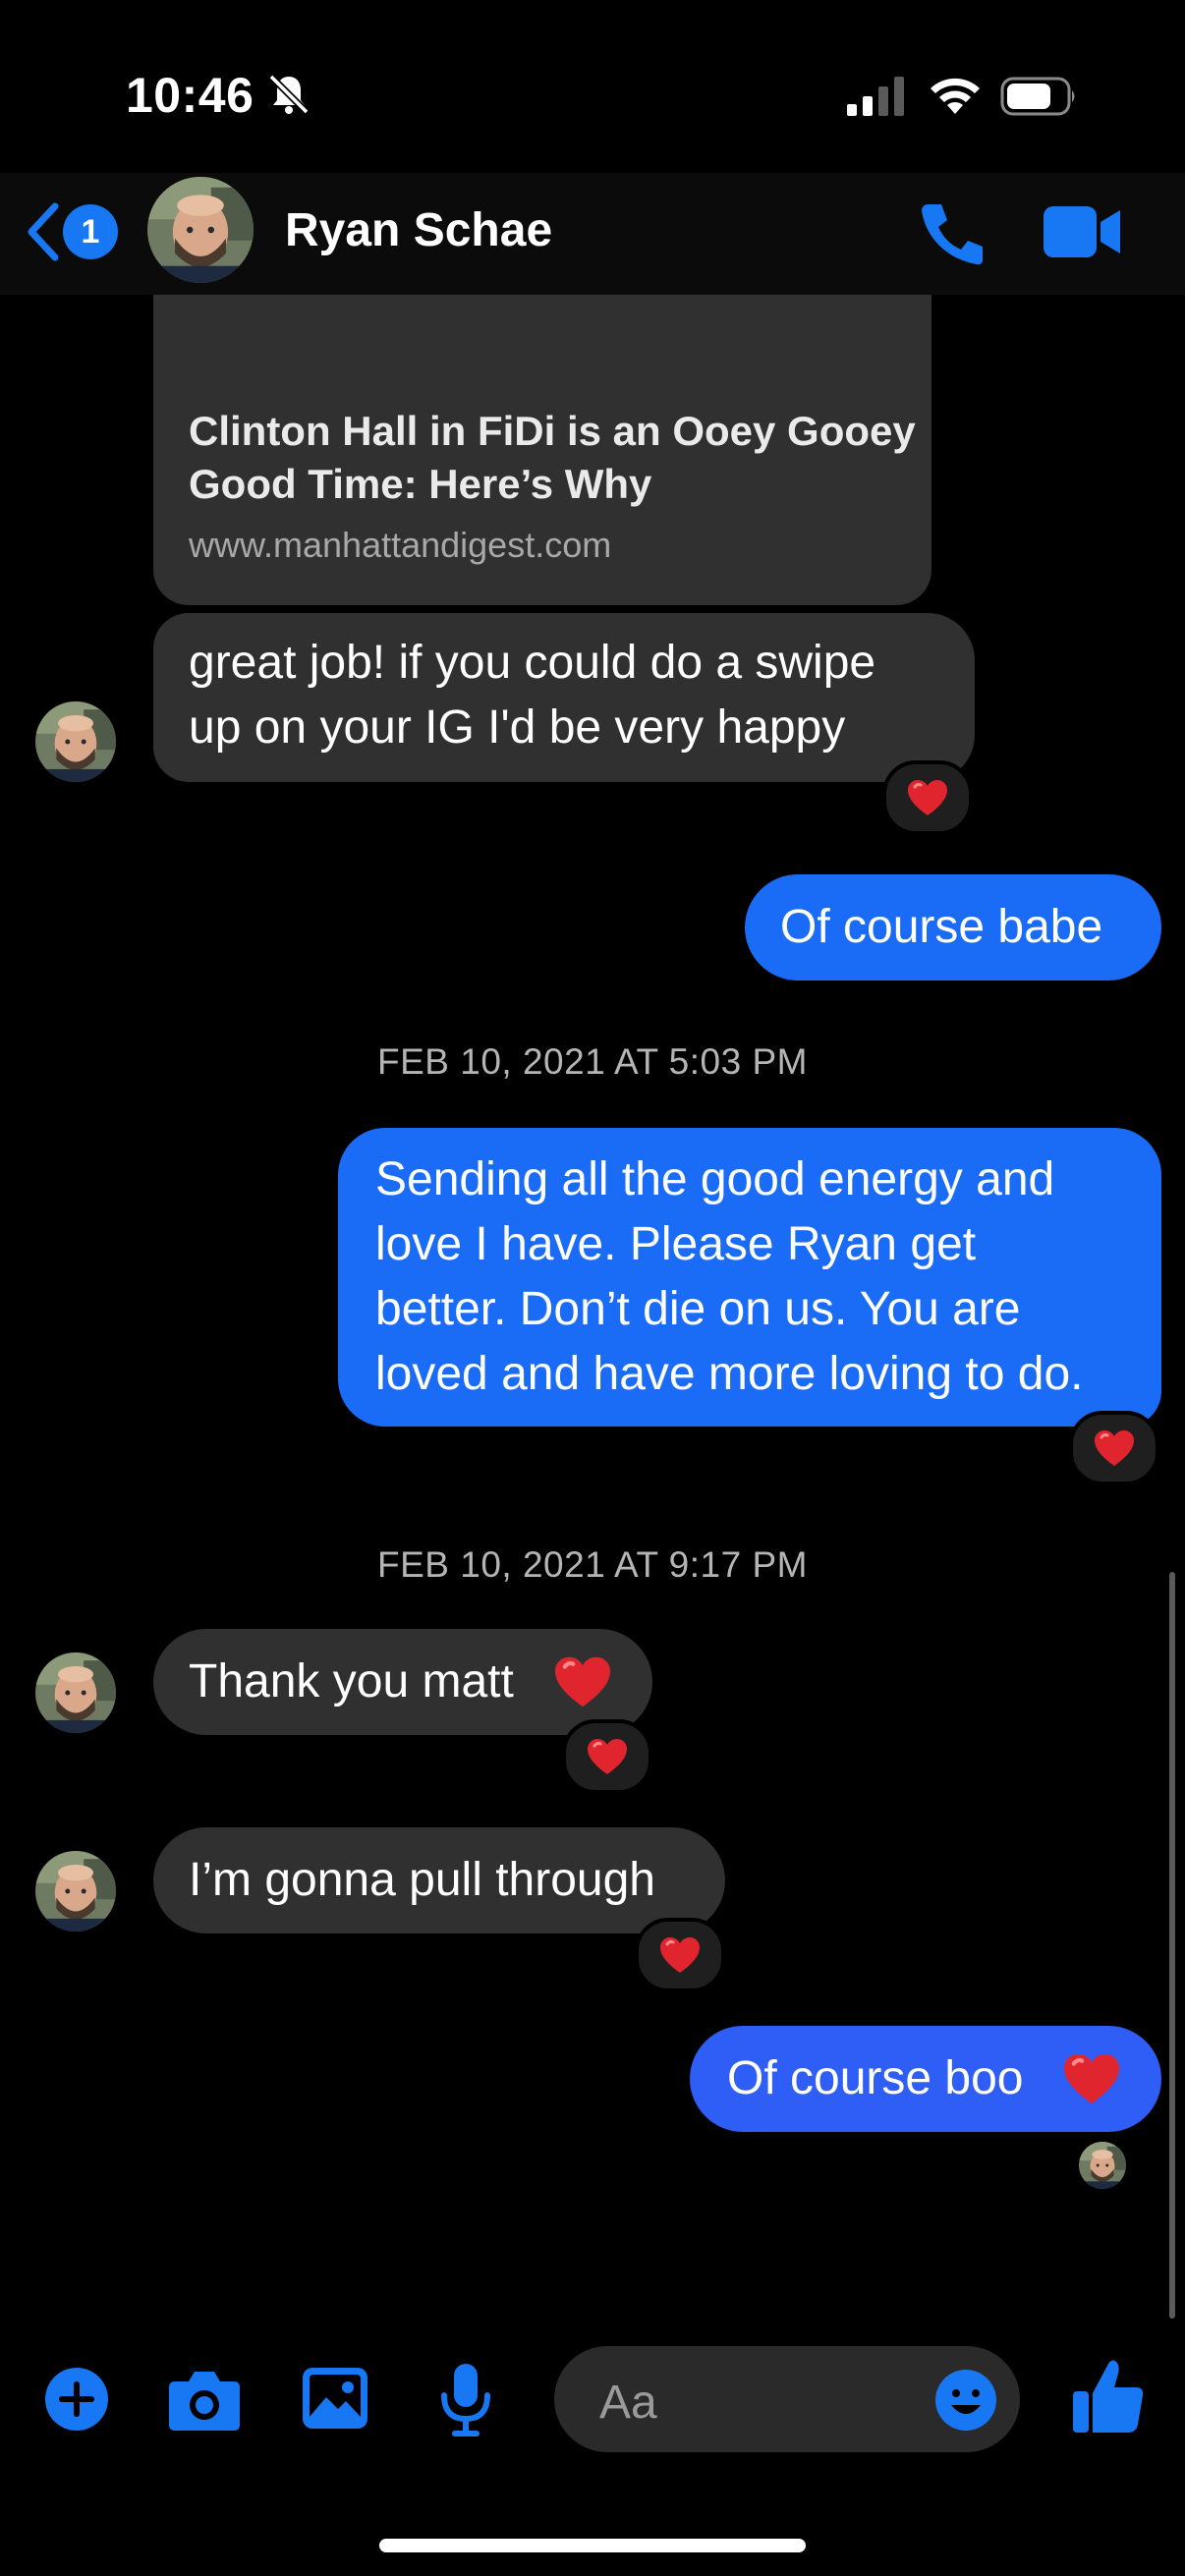 The width and height of the screenshot is (1185, 2576). I want to click on message-text-line: great job! if you could do a swipe, so click(532, 663).